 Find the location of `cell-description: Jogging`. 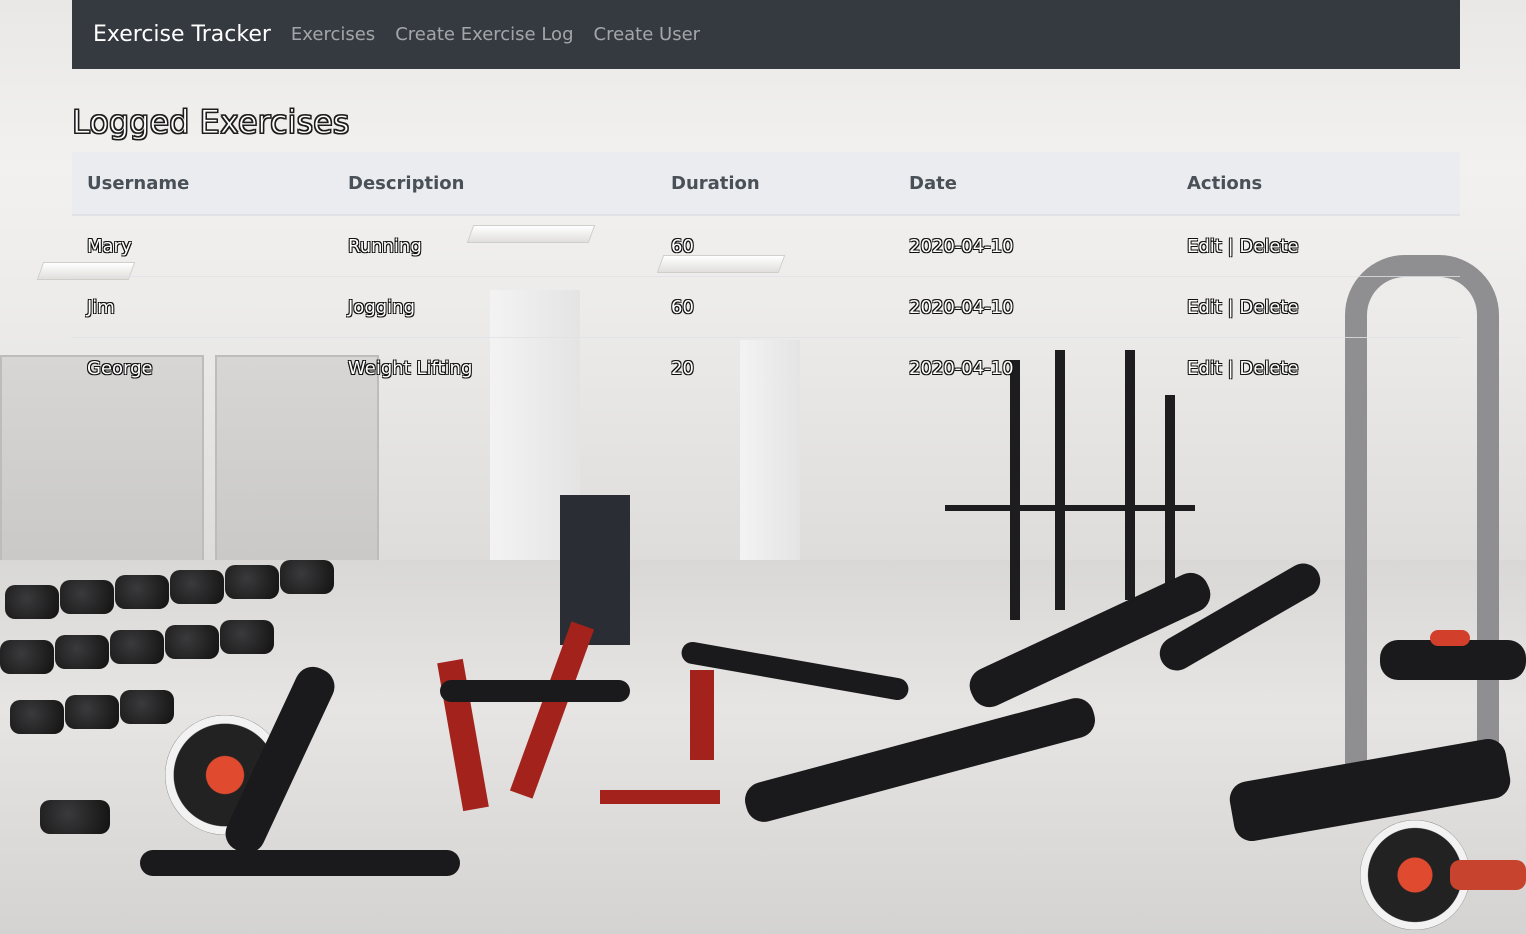

cell-description: Jogging is located at coordinates (494, 307).